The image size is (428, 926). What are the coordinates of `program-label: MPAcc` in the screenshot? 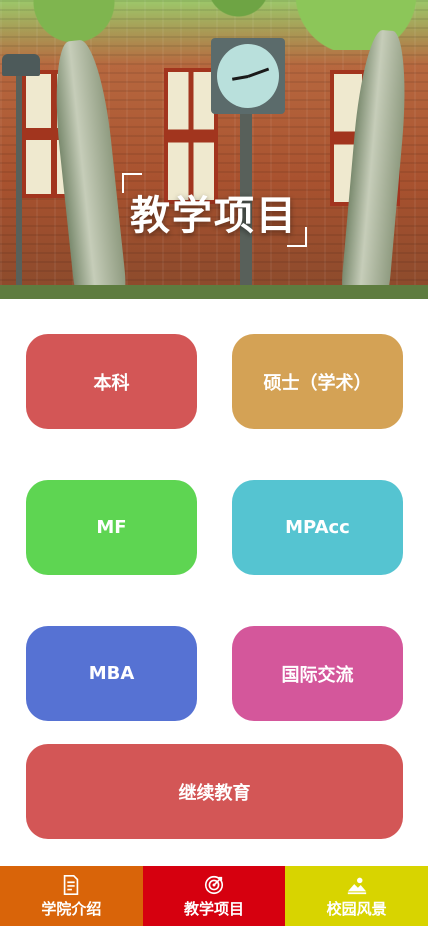 It's located at (317, 527).